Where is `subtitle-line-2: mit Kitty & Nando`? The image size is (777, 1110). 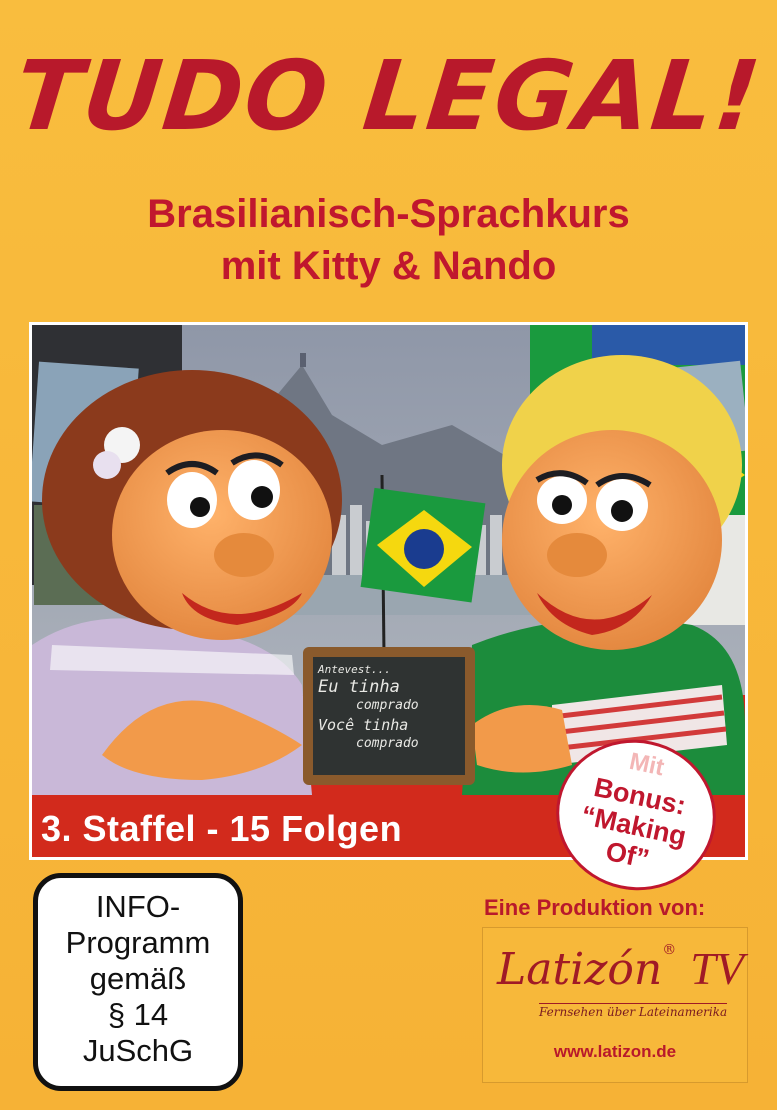 subtitle-line-2: mit Kitty & Nando is located at coordinates (388, 266).